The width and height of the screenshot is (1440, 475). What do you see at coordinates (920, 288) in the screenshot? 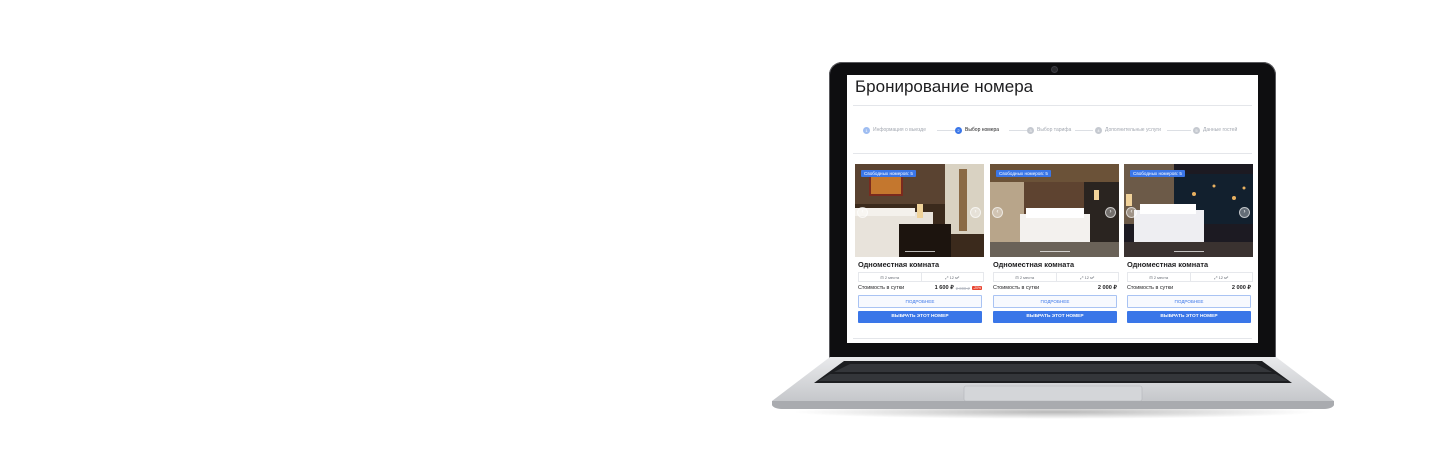
I see `price-row: Стоимость в сутки 1 600 ₽ 2 000 ₽ -20%` at bounding box center [920, 288].